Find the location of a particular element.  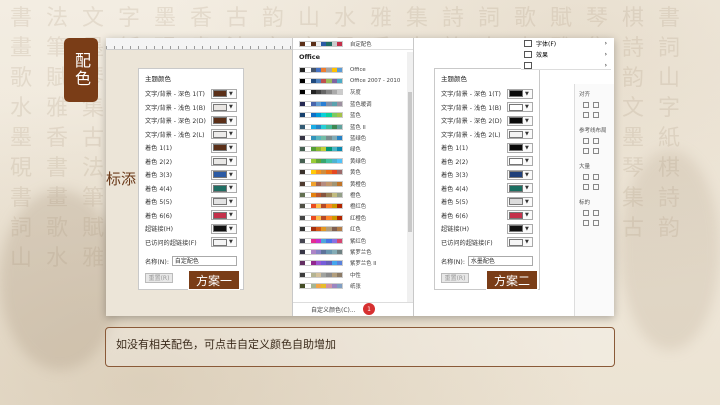

context-menu: 字体(F) › 效果 › › is located at coordinates (566, 54).